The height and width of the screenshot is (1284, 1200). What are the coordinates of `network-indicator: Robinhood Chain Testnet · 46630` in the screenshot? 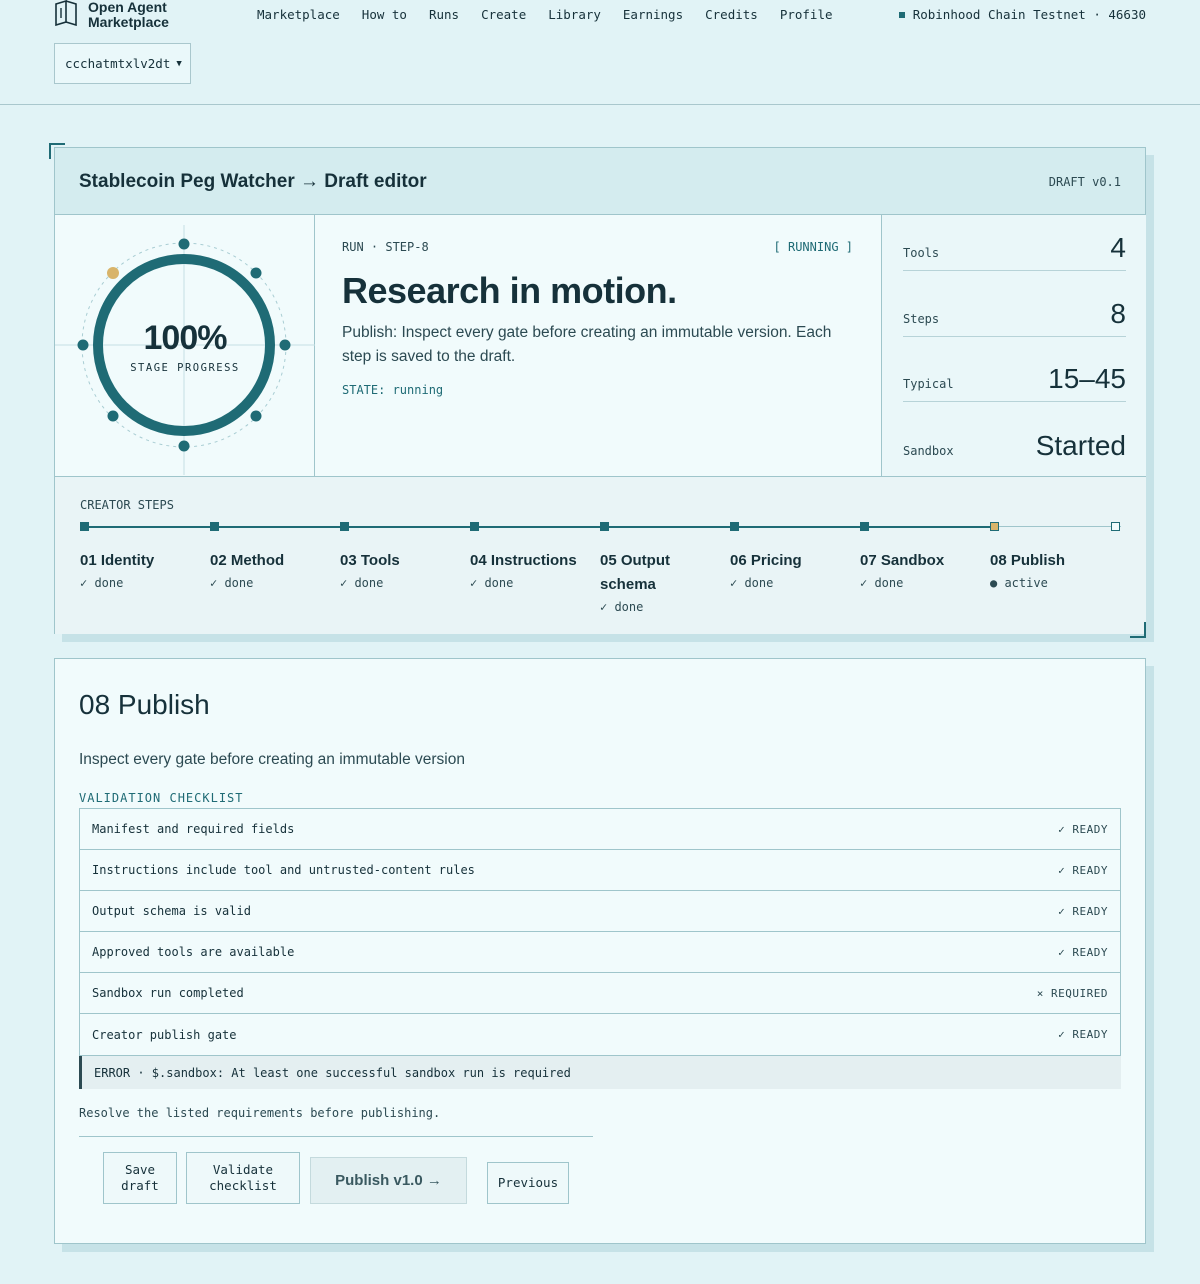 It's located at (1022, 14).